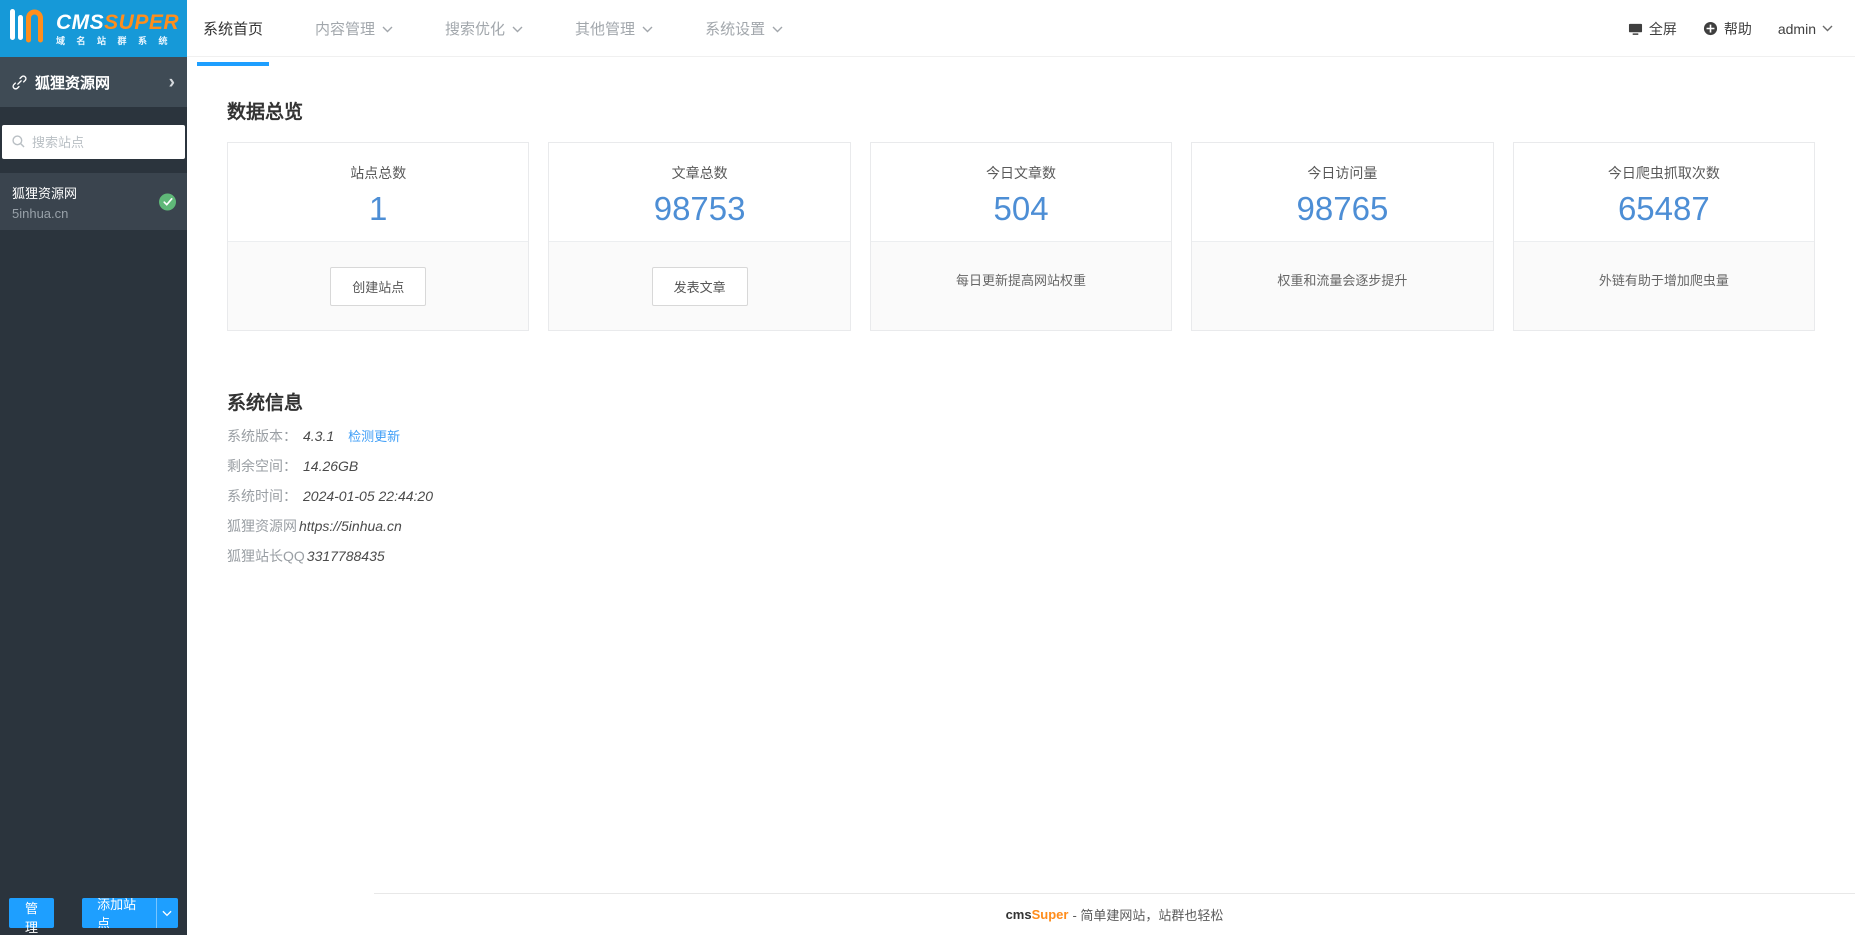  What do you see at coordinates (1635, 29) in the screenshot?
I see `monitor-icon` at bounding box center [1635, 29].